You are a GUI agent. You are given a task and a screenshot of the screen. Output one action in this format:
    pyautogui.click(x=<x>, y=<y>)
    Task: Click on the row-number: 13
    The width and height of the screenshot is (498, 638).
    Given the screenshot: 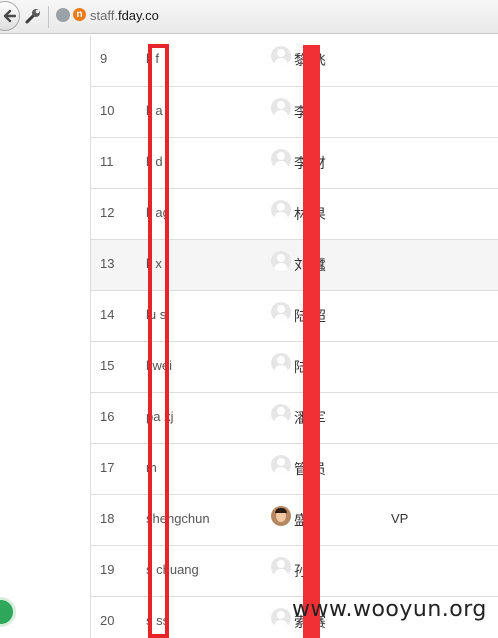 What is the action you would take?
    pyautogui.click(x=107, y=263)
    